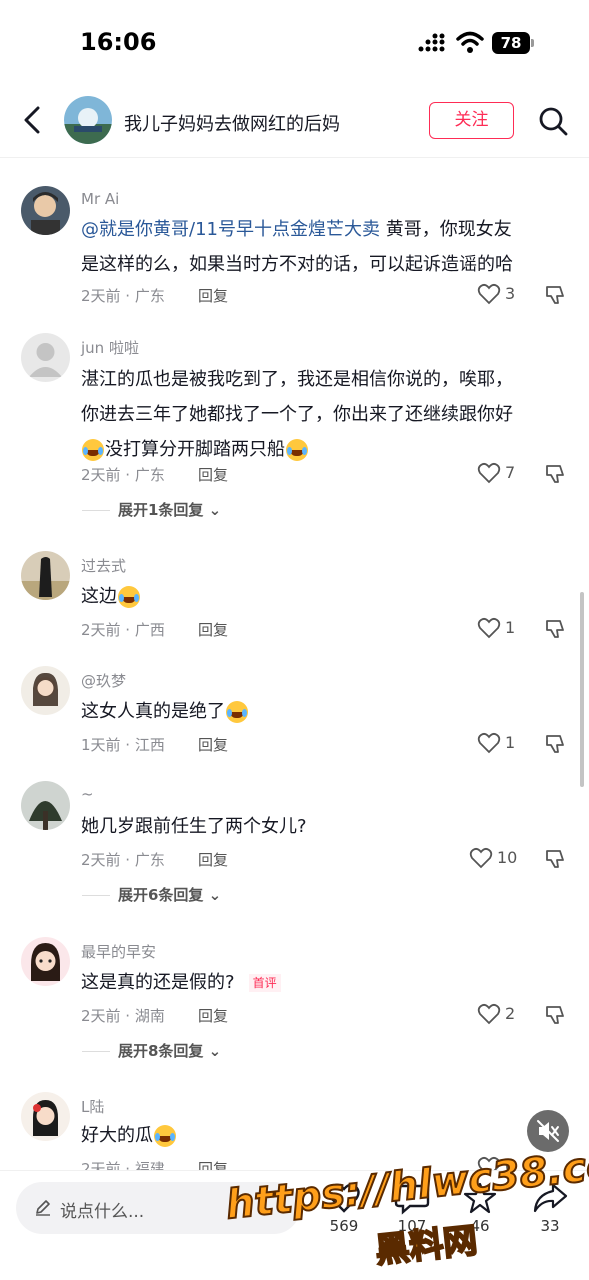  I want to click on like-count: 3, so click(510, 293).